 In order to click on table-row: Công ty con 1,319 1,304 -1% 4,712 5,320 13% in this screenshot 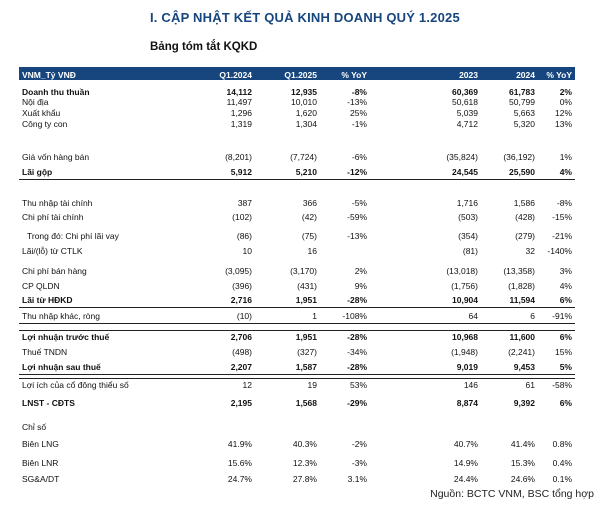, I will do `click(297, 124)`.